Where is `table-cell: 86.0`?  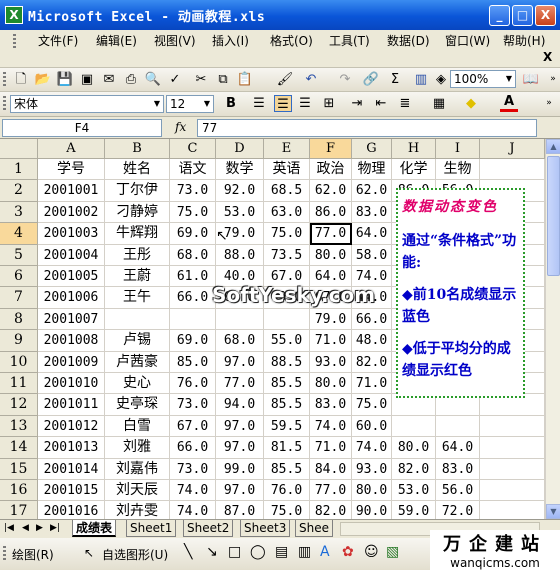
table-cell: 86.0 is located at coordinates (331, 212).